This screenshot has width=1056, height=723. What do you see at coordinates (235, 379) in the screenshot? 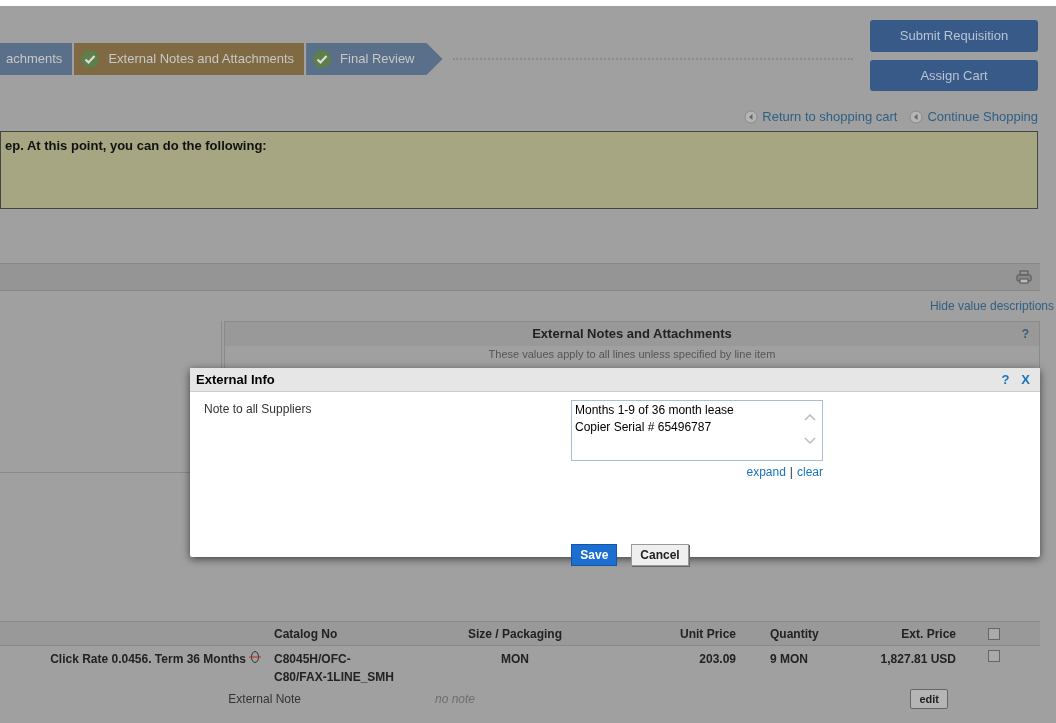
I see `dialog-title: External Info` at bounding box center [235, 379].